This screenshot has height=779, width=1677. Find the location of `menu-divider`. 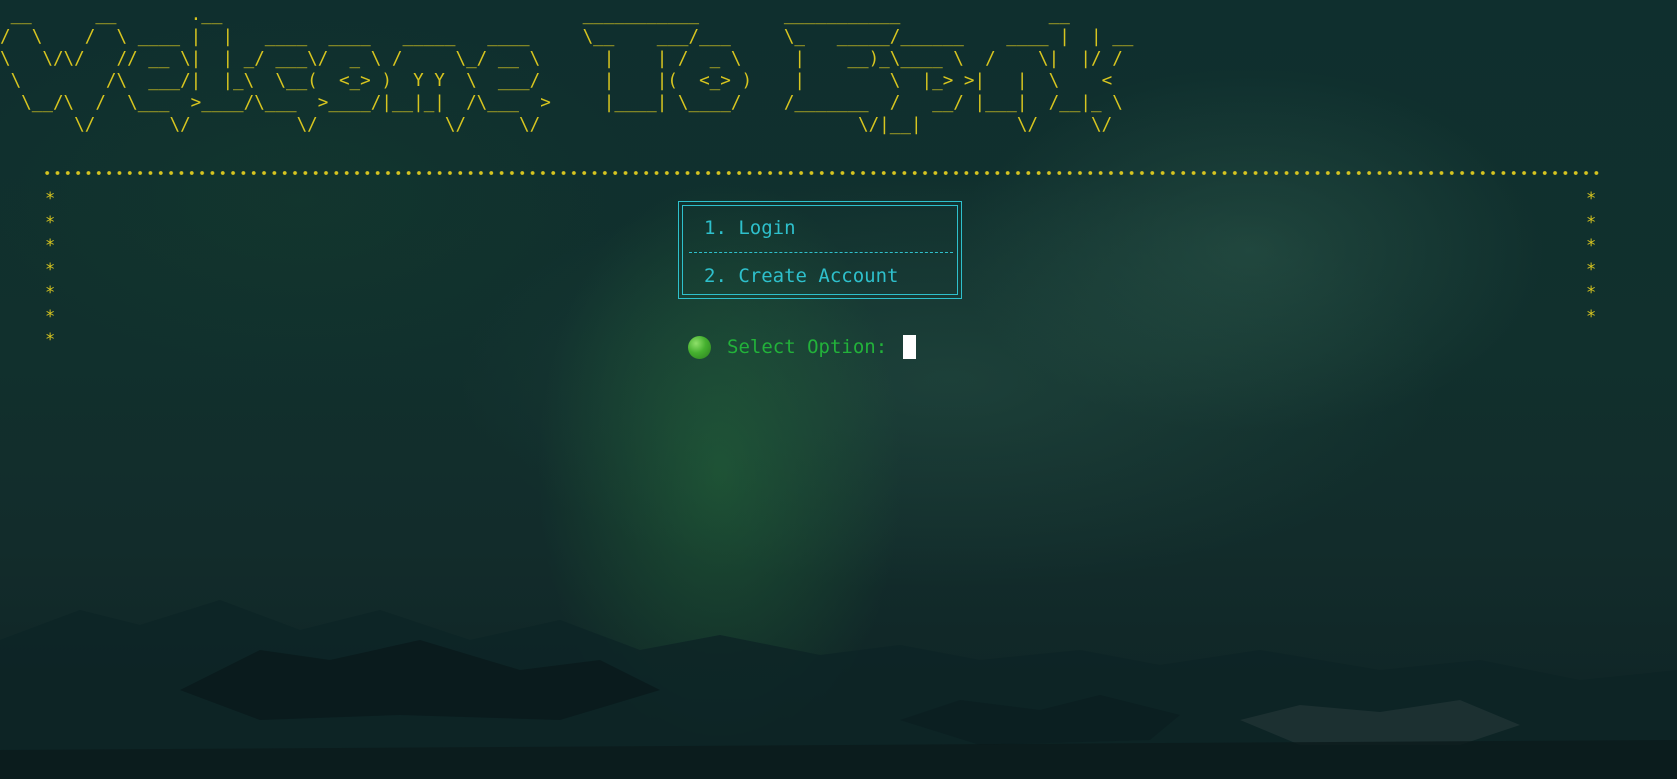

menu-divider is located at coordinates (821, 252).